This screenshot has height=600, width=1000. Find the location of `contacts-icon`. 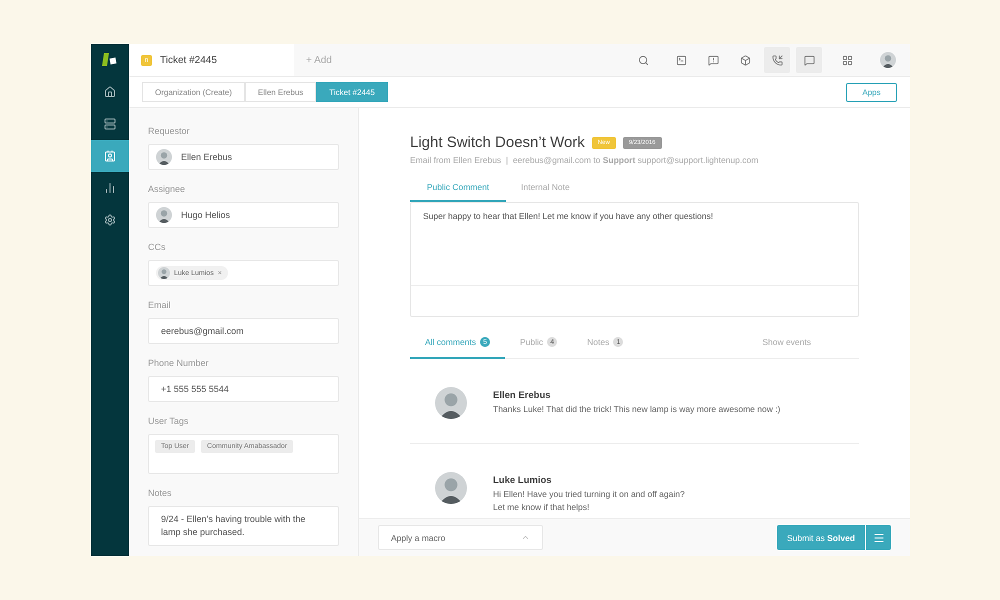

contacts-icon is located at coordinates (110, 156).